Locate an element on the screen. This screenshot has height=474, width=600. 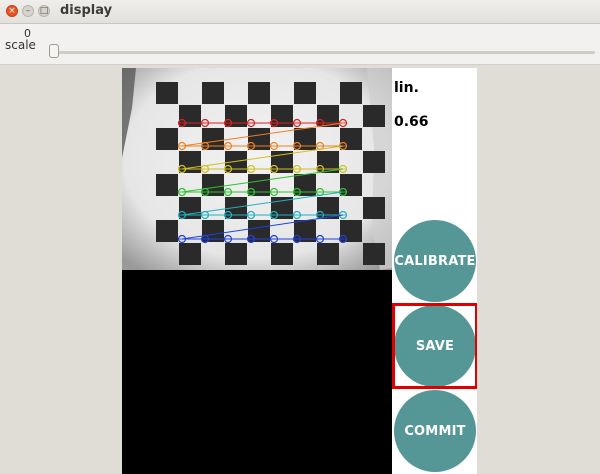
save-highlight-frame is located at coordinates (434, 346).